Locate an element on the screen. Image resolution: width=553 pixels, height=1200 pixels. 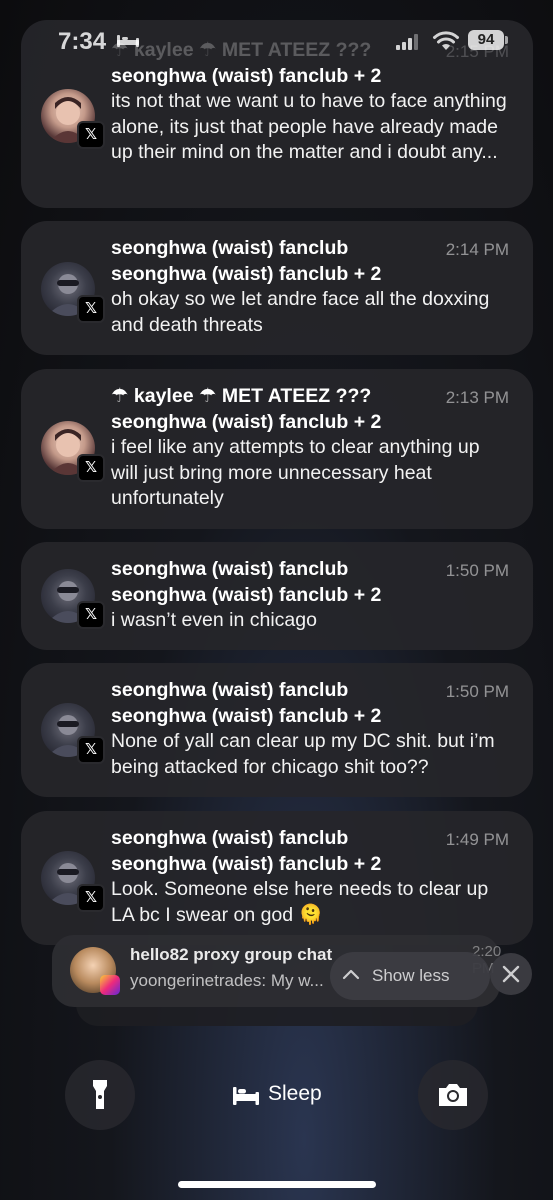
battery-indicator: 94 is located at coordinates (486, 40).